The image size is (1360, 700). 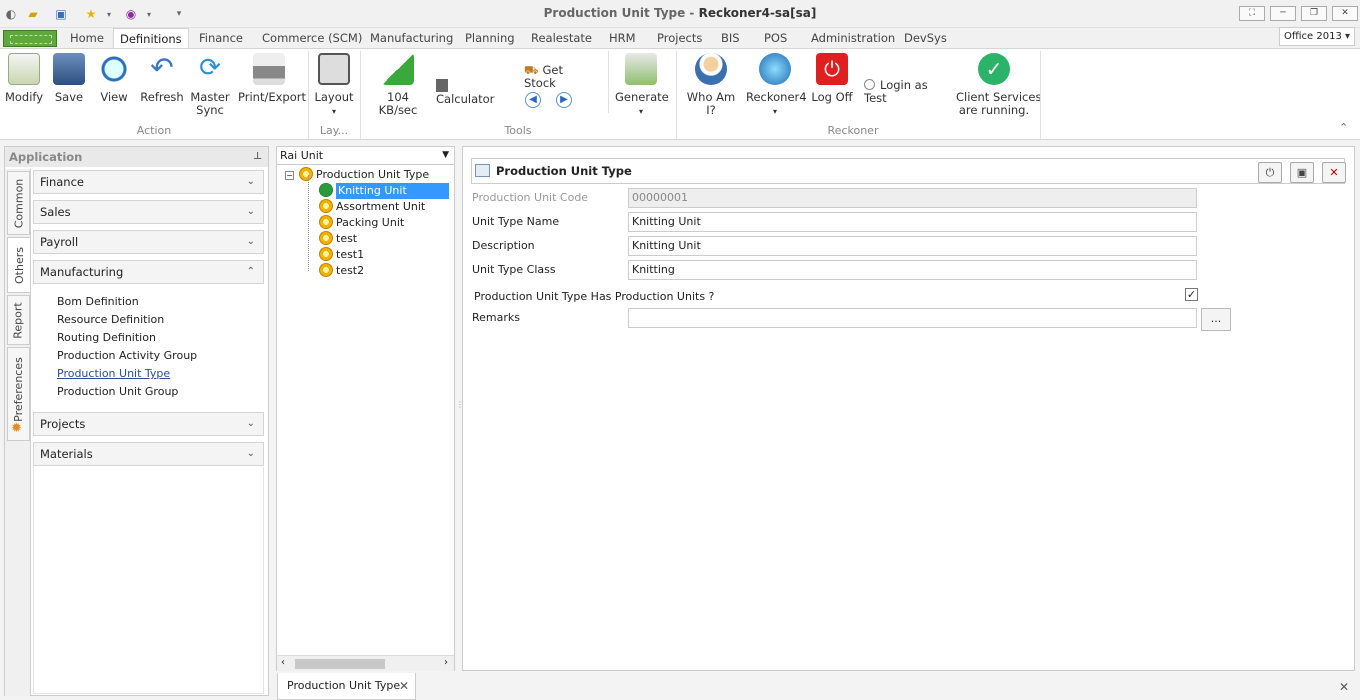 I want to click on globe-icon, so click(x=775, y=69).